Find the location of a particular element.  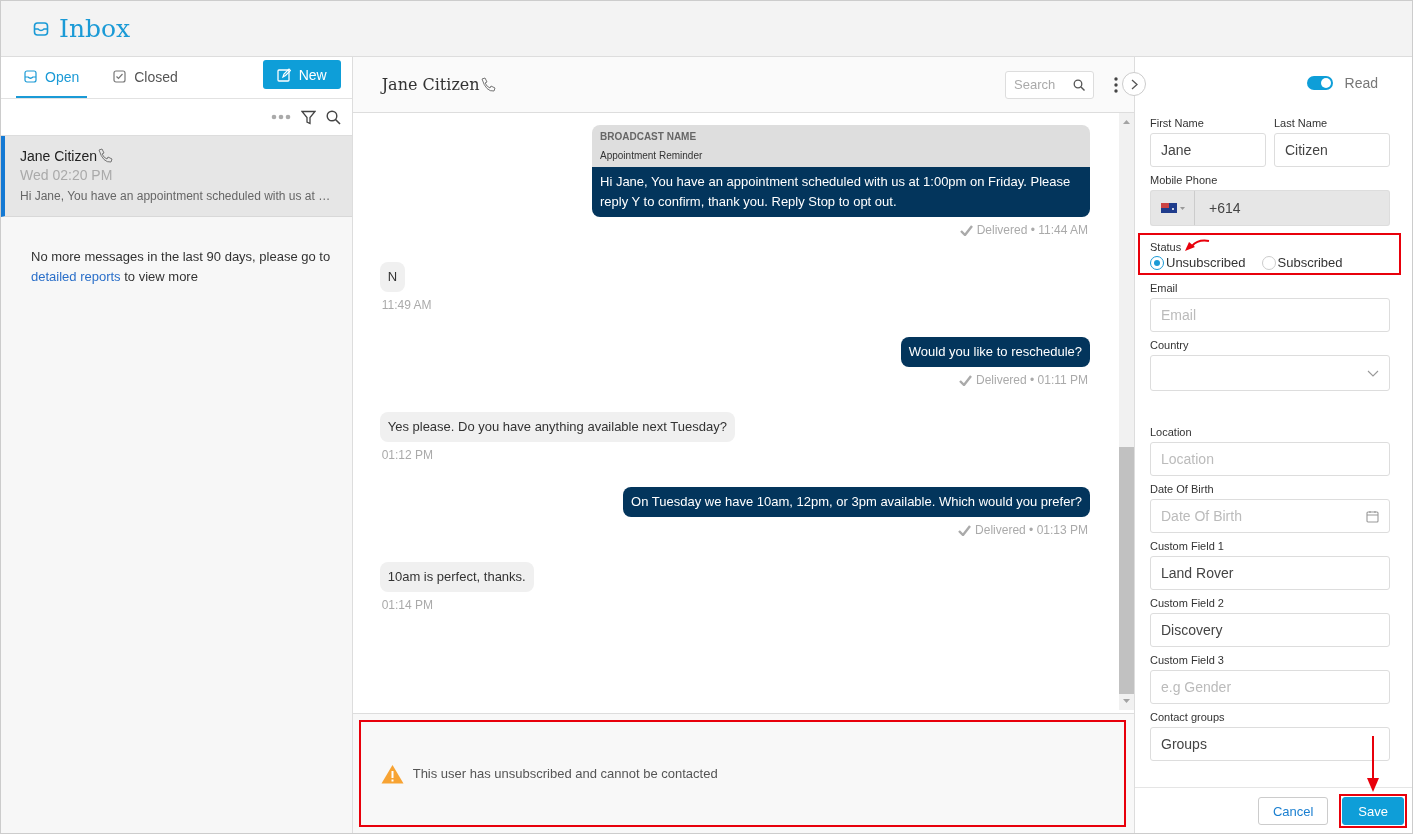

message-status: Delivered • 01:13 PM is located at coordinates (1031, 530).